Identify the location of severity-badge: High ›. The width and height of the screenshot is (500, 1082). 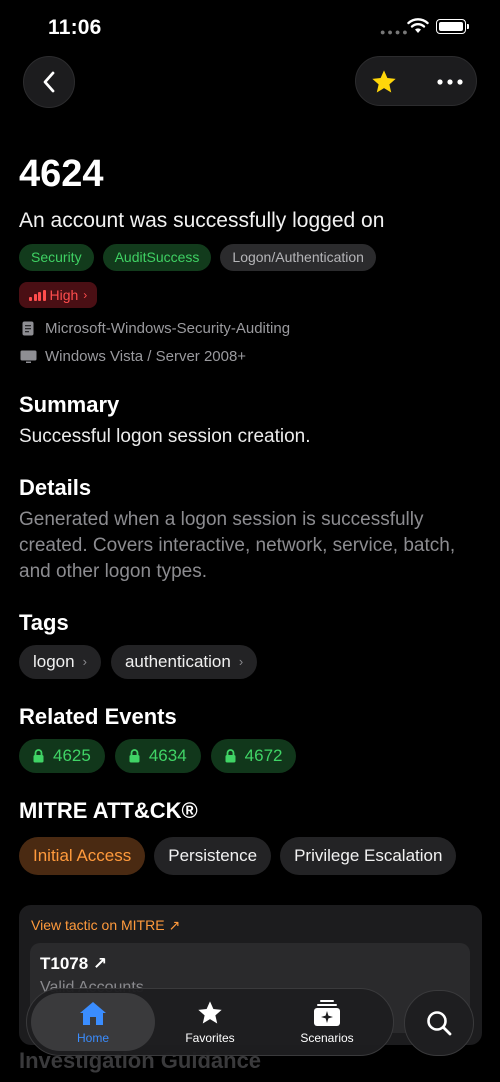
(58, 295).